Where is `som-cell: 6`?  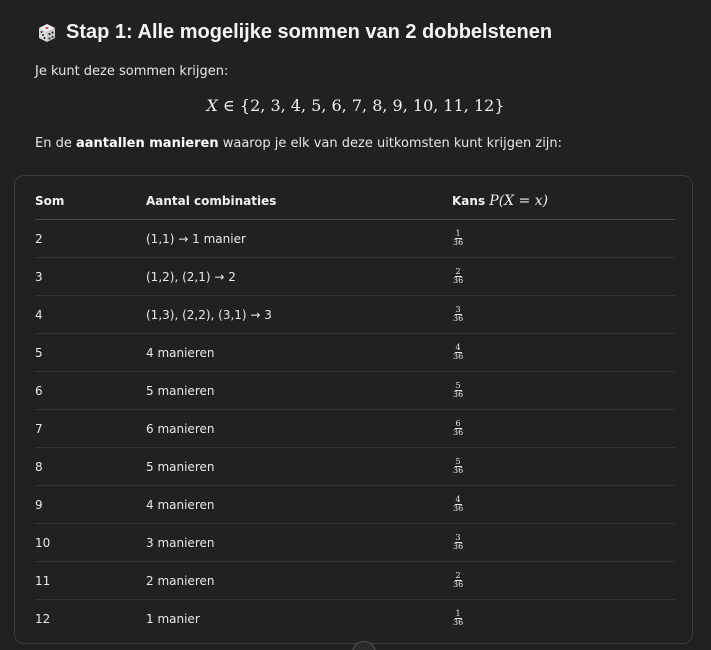 som-cell: 6 is located at coordinates (90, 390).